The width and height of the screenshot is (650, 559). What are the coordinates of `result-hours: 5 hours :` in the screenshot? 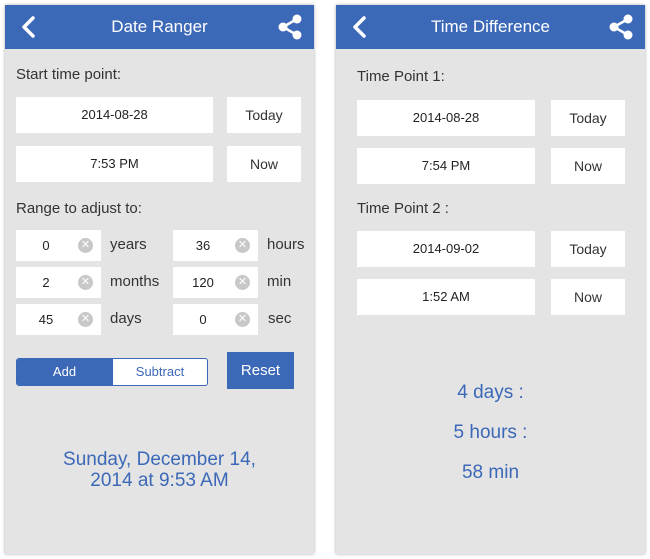 It's located at (490, 432).